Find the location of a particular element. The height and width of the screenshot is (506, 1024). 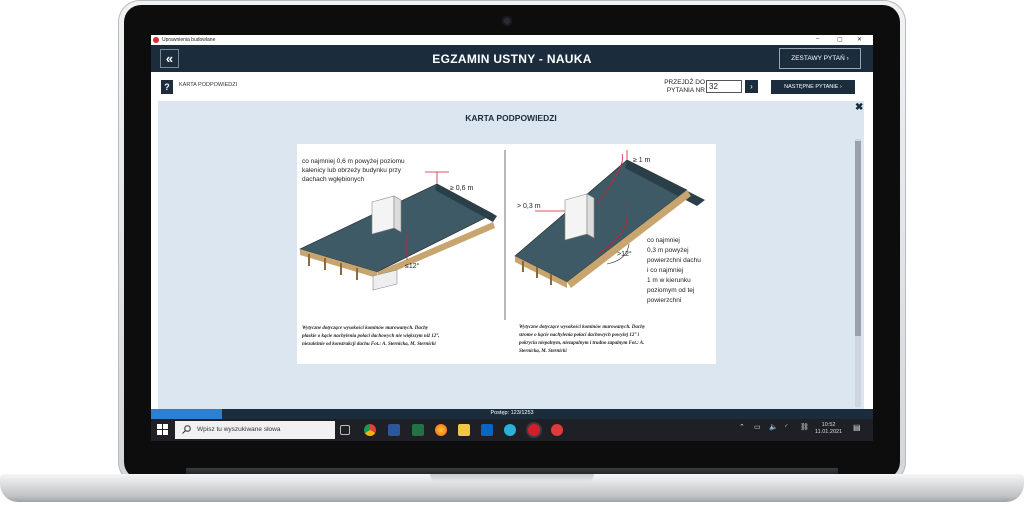

excel-icon is located at coordinates (418, 430).